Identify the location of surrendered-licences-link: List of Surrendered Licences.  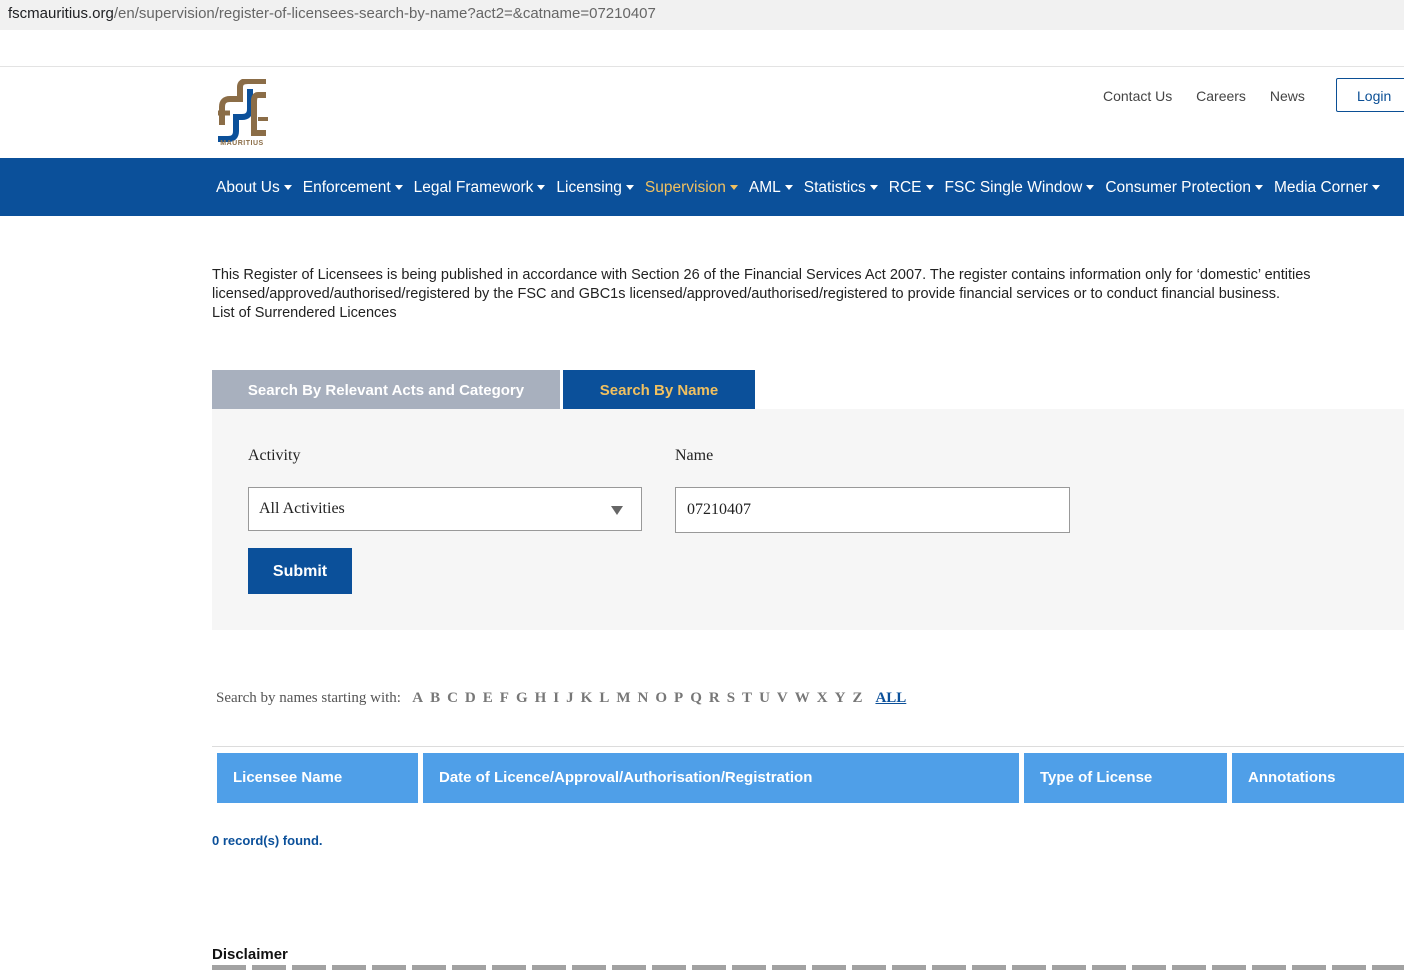
(808, 313).